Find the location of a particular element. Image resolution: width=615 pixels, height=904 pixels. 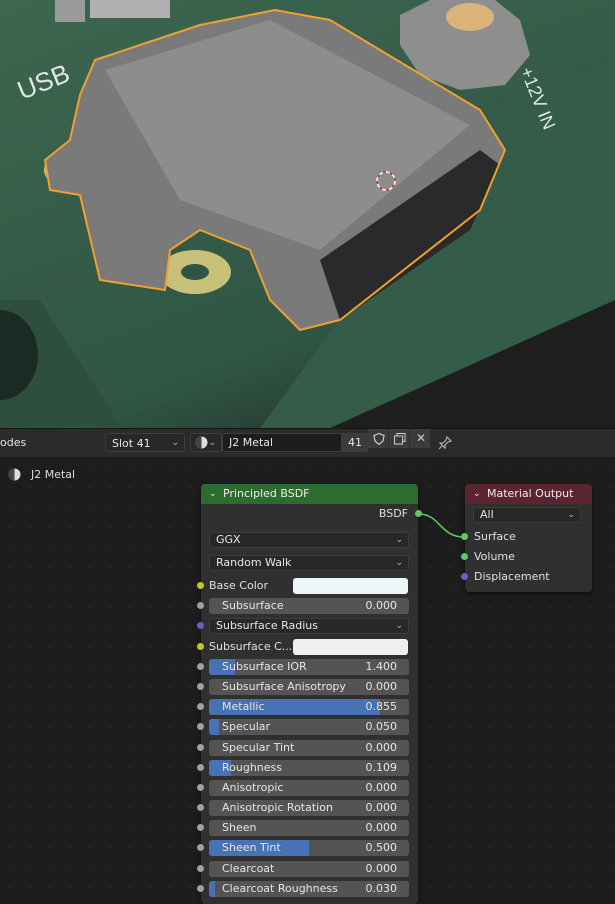

displacement-input-socket is located at coordinates (464, 576).